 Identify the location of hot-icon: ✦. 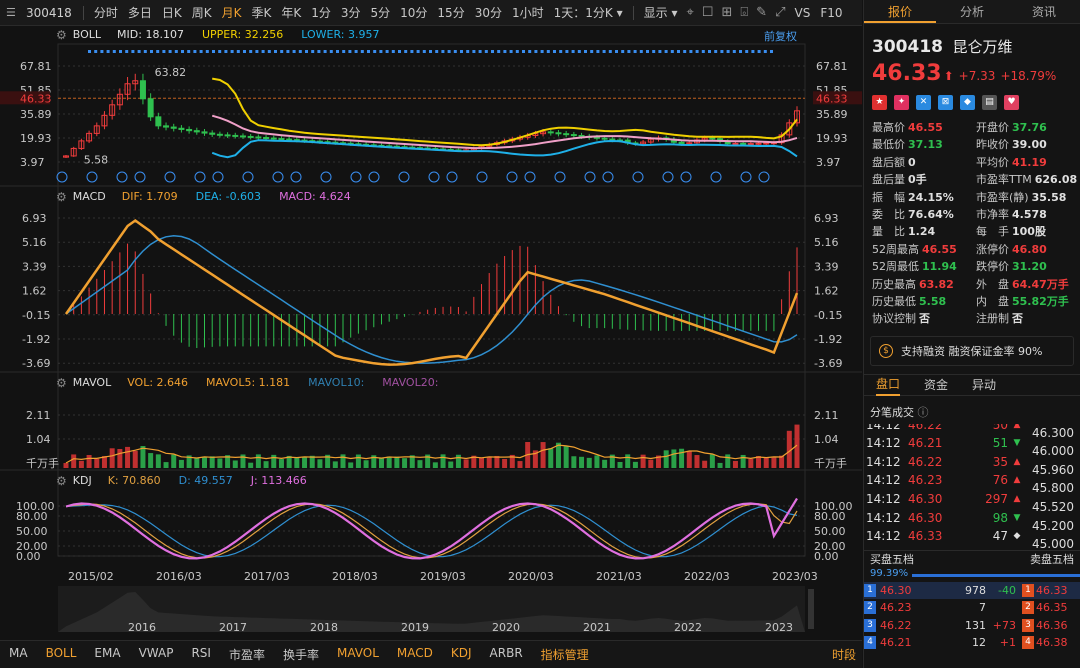
(901, 102).